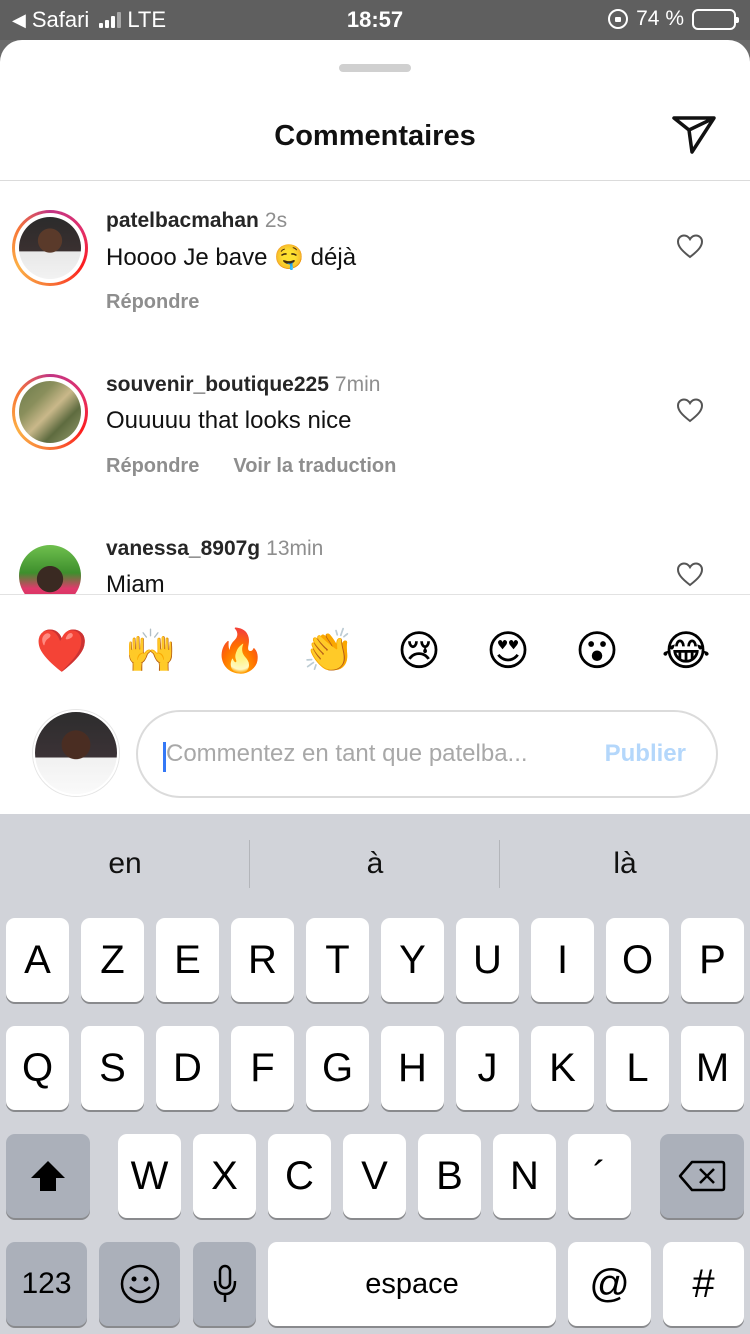  I want to click on shift-arrow-icon, so click(48, 1176).